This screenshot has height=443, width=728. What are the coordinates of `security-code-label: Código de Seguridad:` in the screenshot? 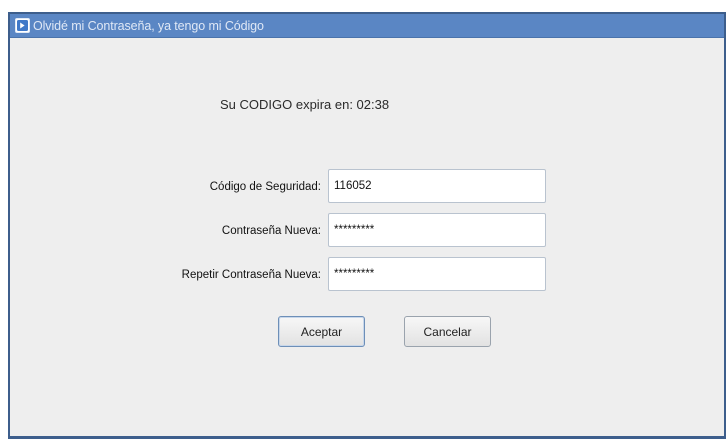 It's located at (265, 187).